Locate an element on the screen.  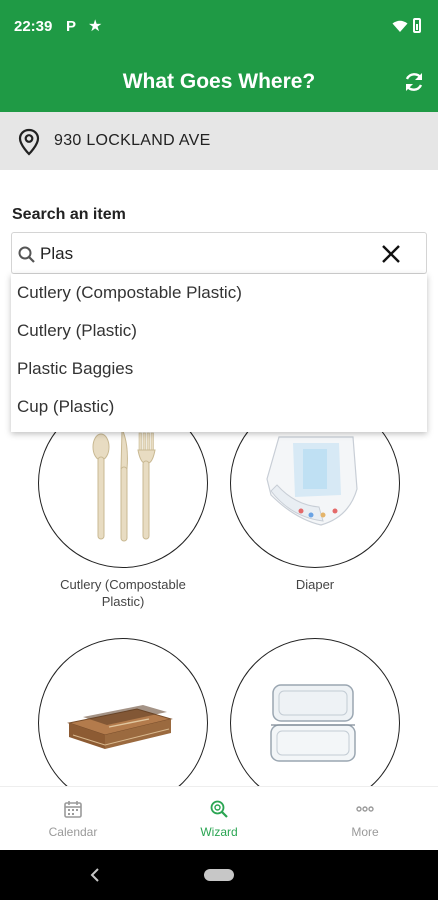
parking-icon: P is located at coordinates (71, 26).